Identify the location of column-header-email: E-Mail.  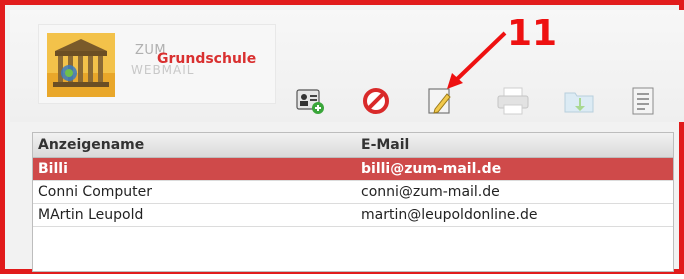
(385, 145).